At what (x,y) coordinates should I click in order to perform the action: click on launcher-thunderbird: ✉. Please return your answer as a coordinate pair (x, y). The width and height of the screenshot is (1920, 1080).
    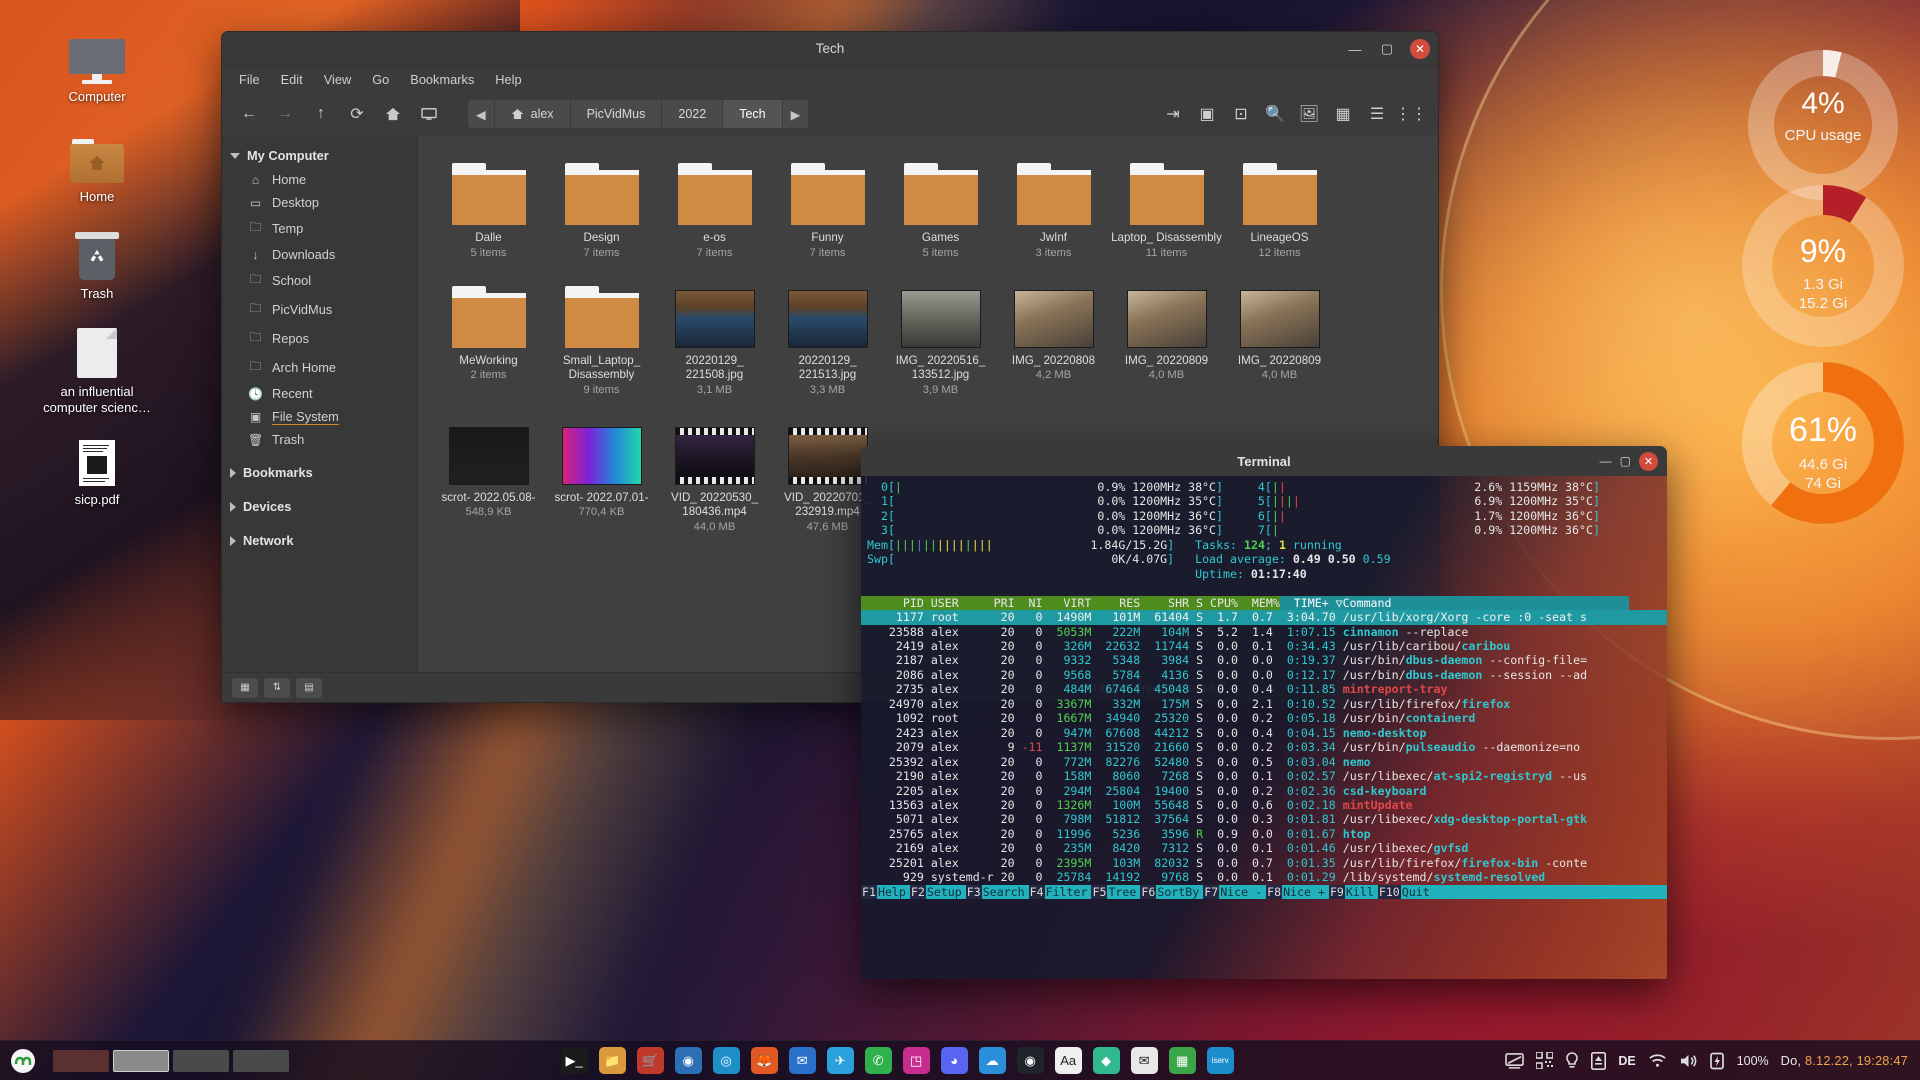
    Looking at the image, I should click on (802, 1060).